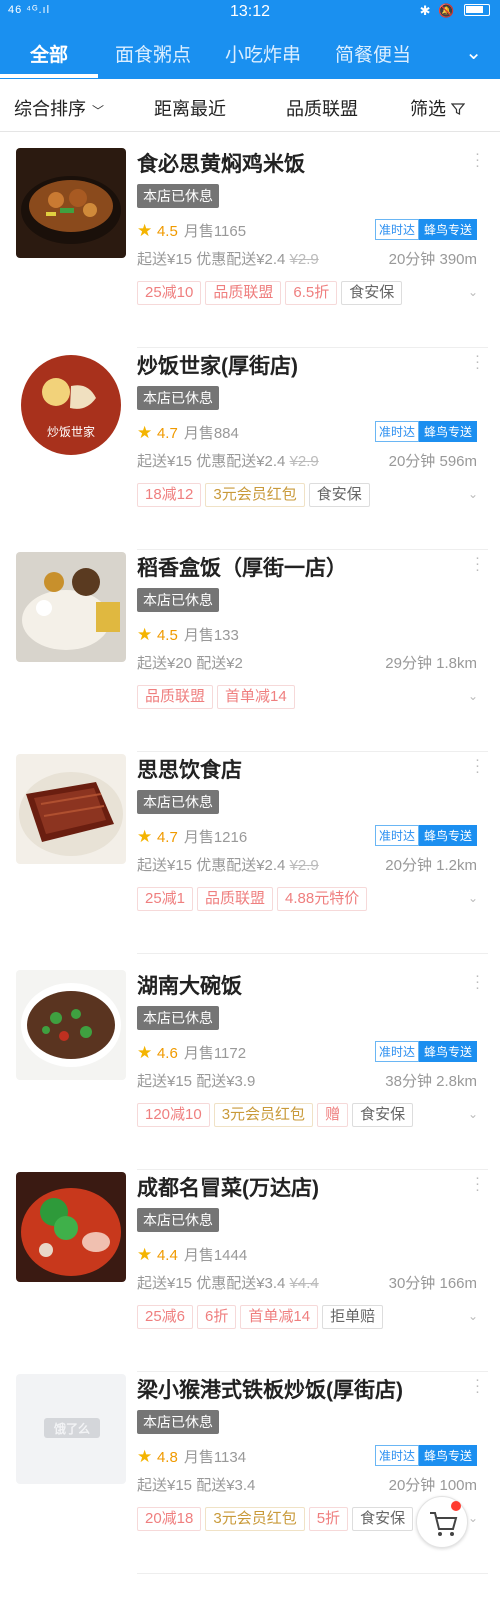  I want to click on shop-name: 湖南大碗饭, so click(189, 985).